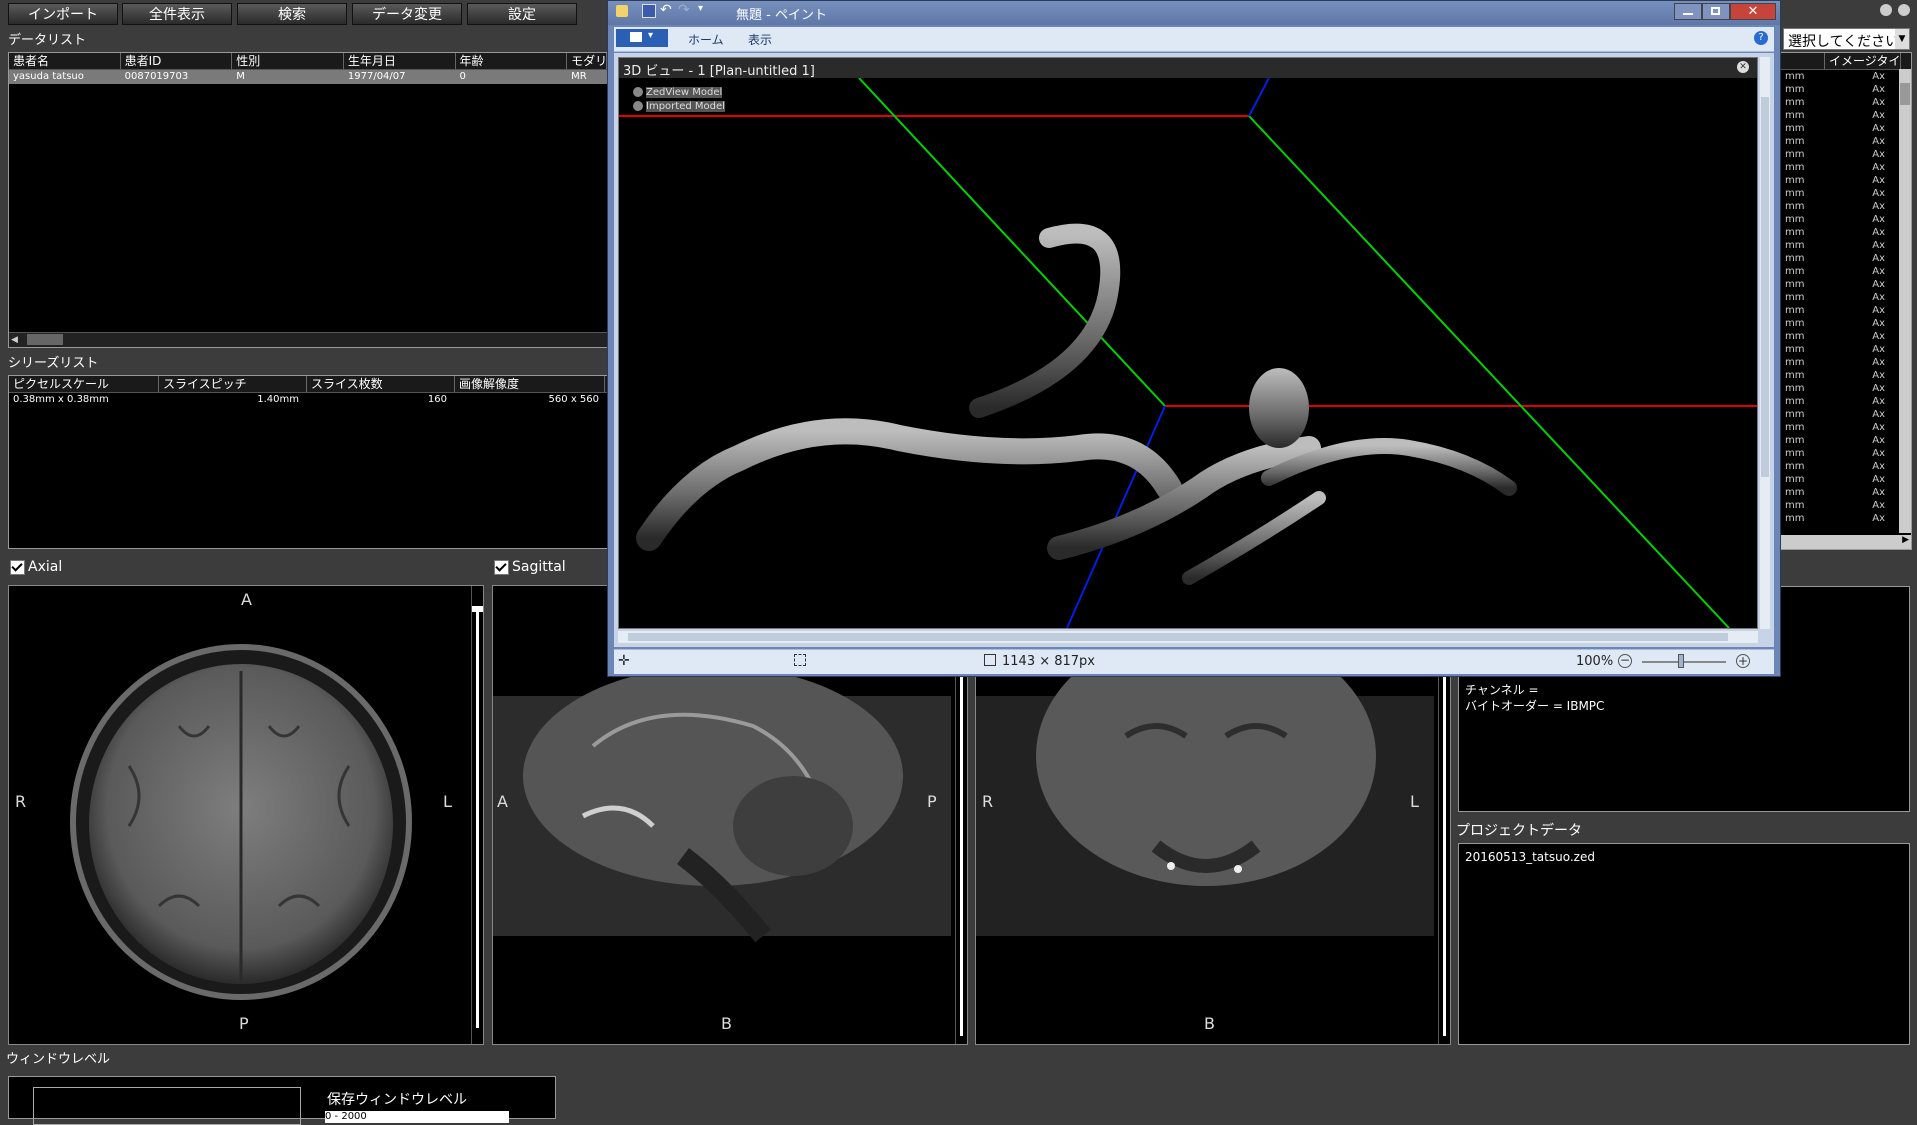 Image resolution: width=1917 pixels, height=1125 pixels. What do you see at coordinates (400, 61) in the screenshot?
I see `col-birthdate: 生年月日` at bounding box center [400, 61].